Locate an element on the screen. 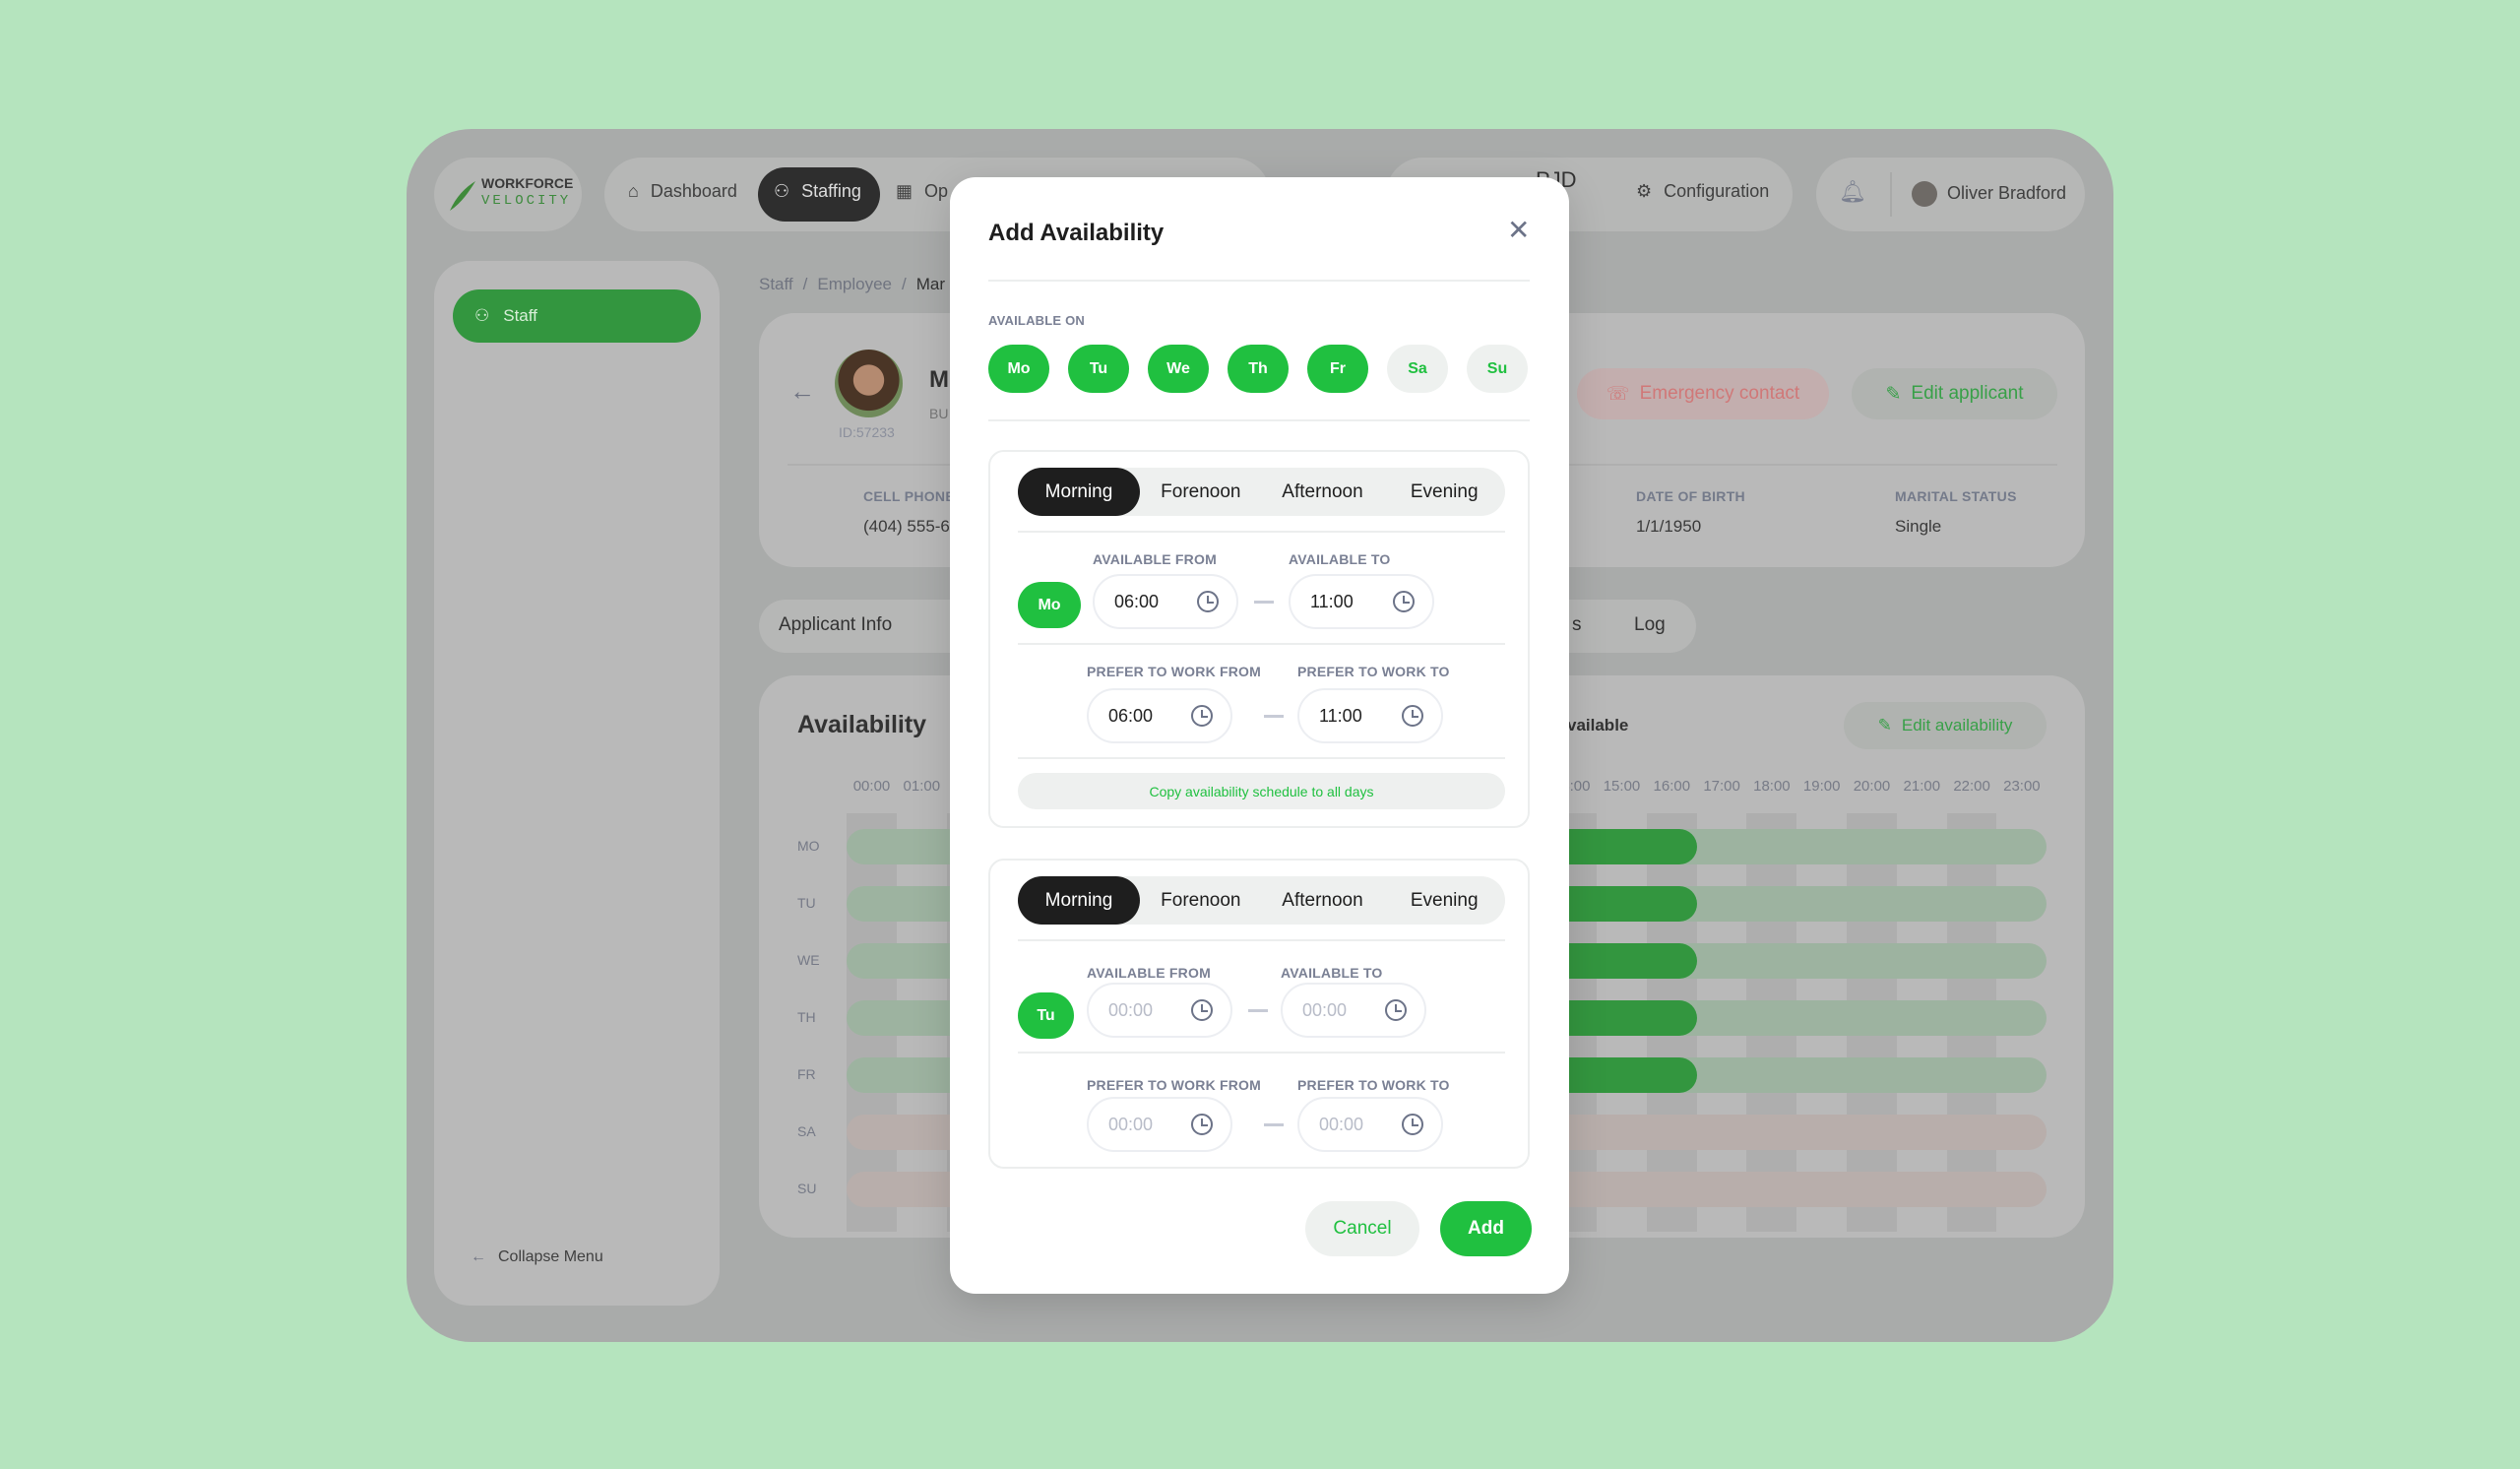  cancel-button: Cancel is located at coordinates (1362, 1228).